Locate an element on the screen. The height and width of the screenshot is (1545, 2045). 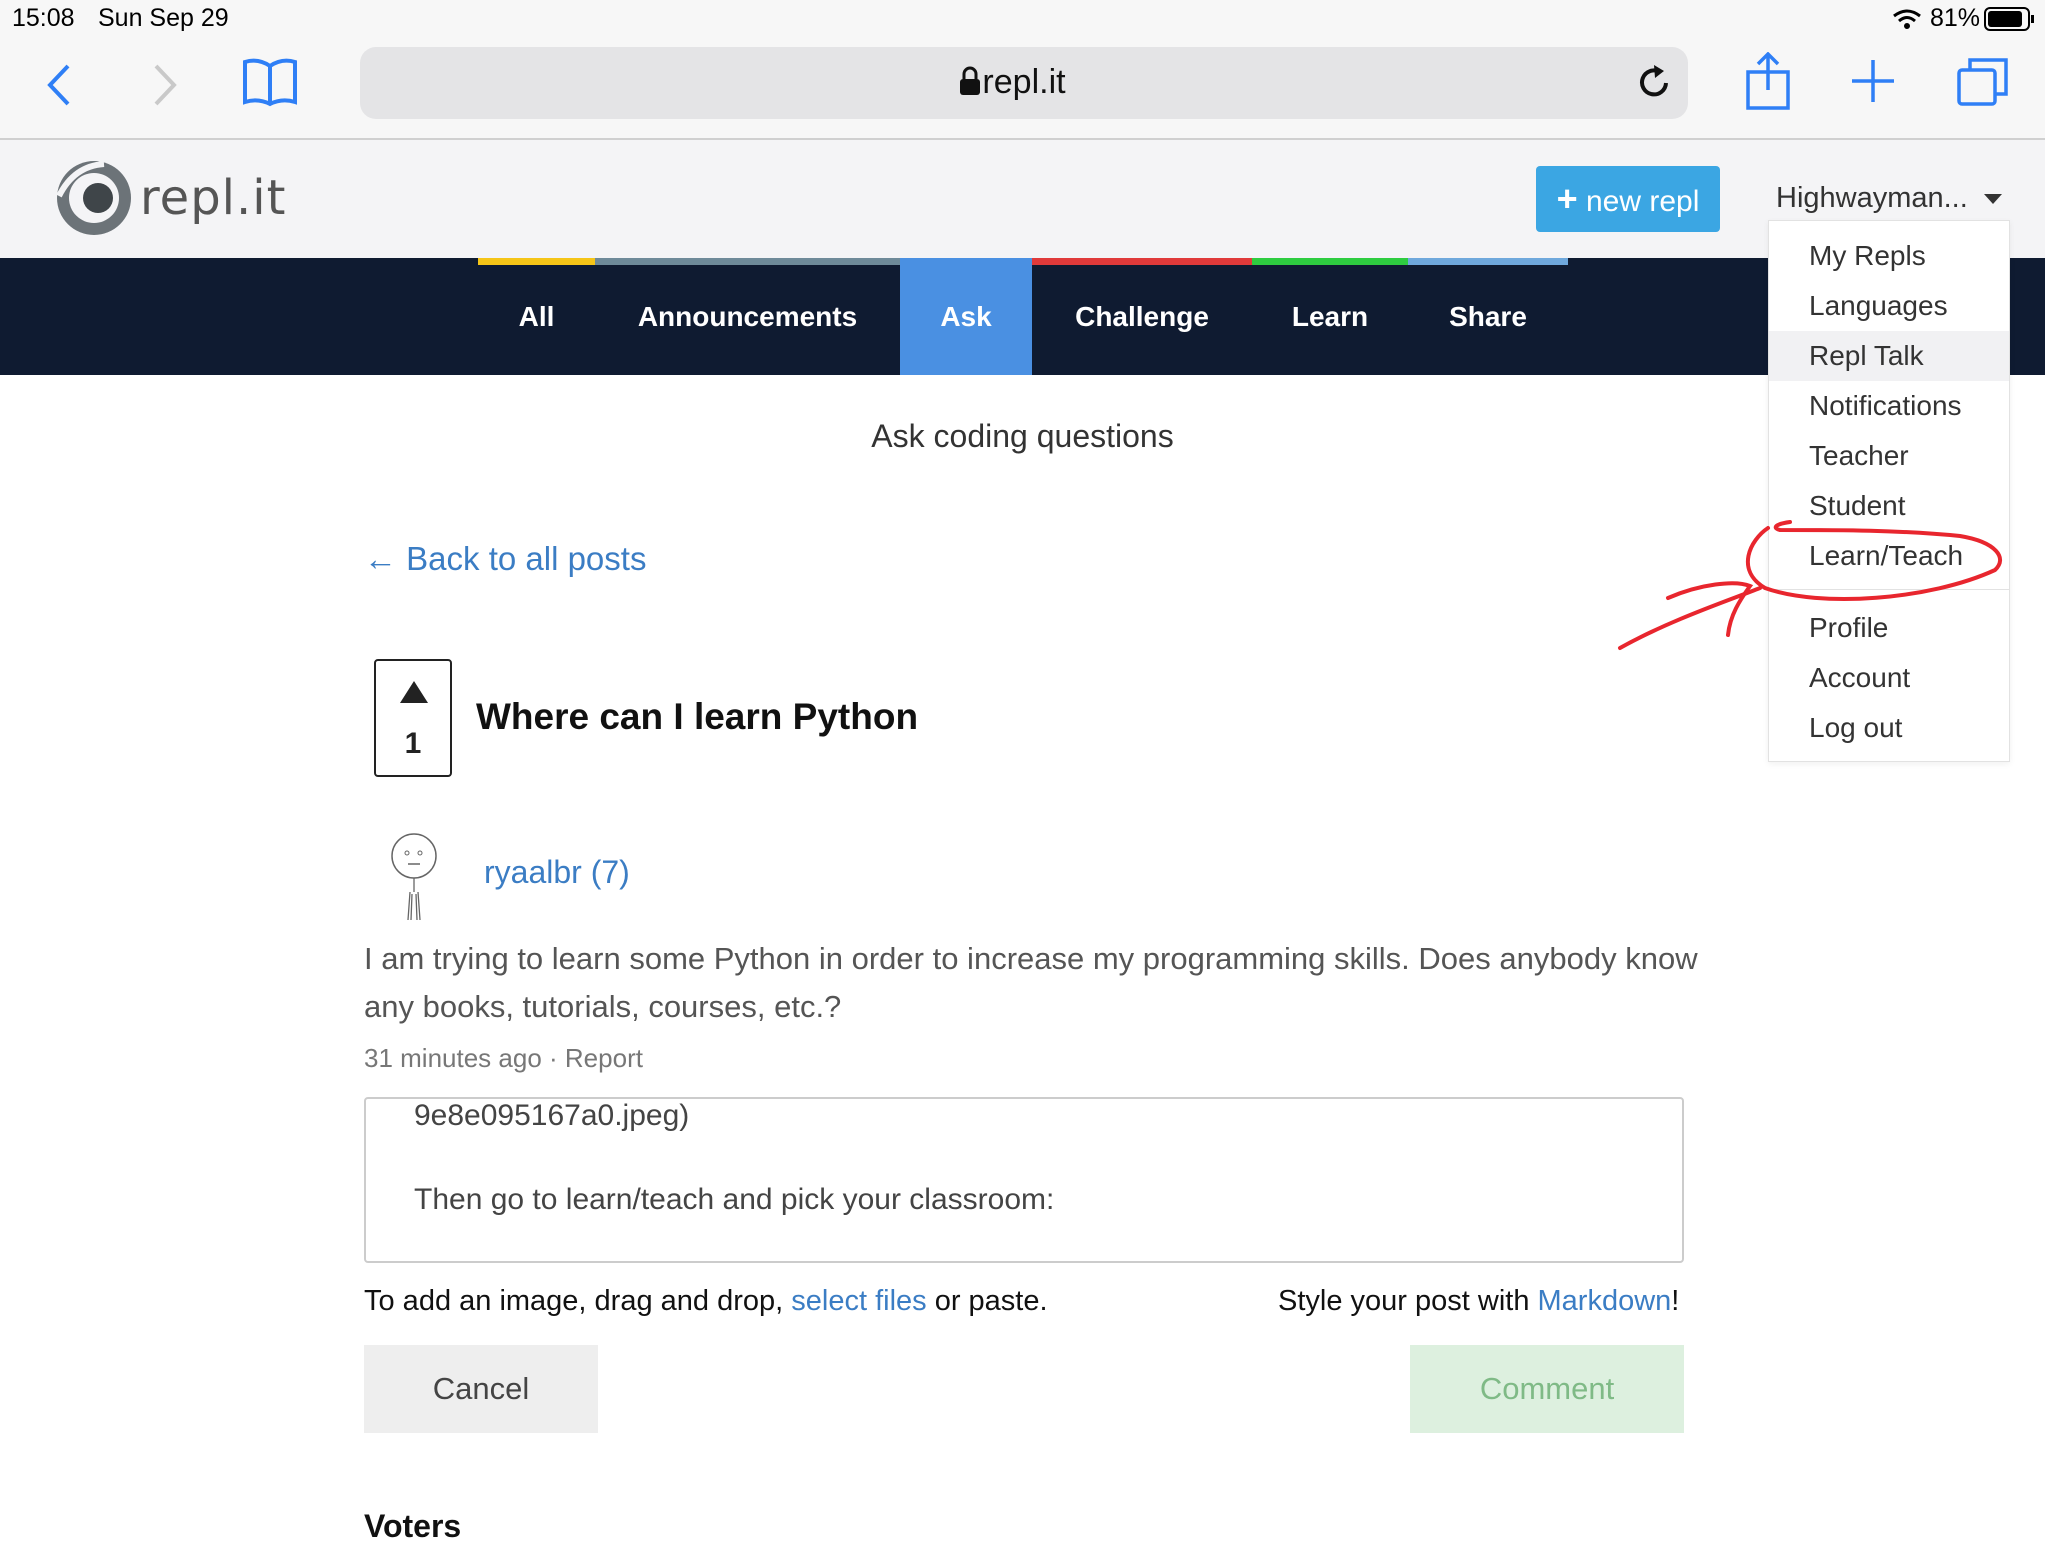
tab-share: Share is located at coordinates (1488, 316).